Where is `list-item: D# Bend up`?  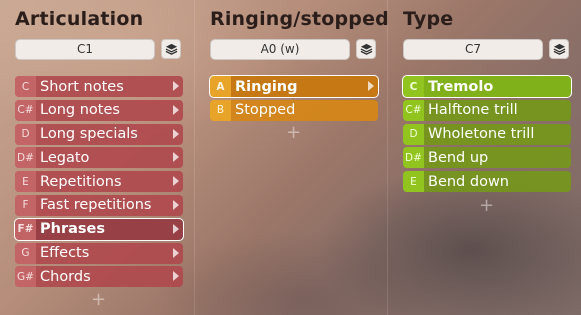
list-item: D# Bend up is located at coordinates (487, 158).